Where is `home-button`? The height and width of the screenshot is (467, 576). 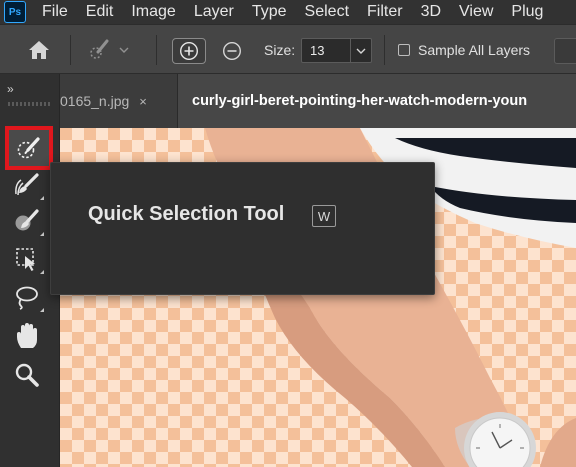 home-button is located at coordinates (39, 50).